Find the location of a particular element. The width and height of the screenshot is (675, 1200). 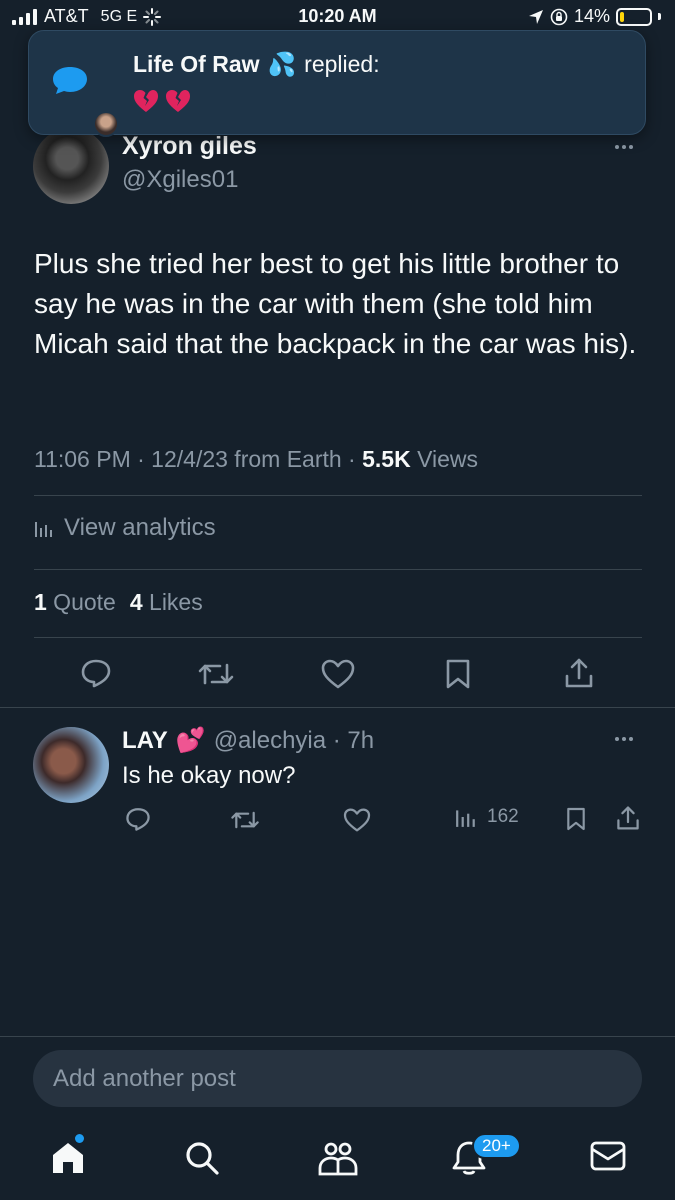

tweet-views-count: 5.5K is located at coordinates (386, 459).